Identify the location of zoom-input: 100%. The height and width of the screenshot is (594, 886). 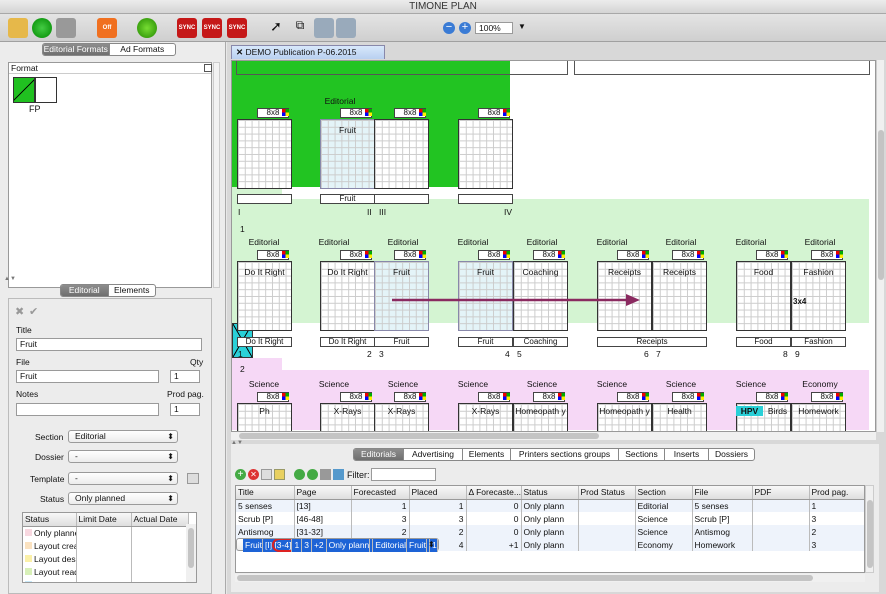
(494, 28).